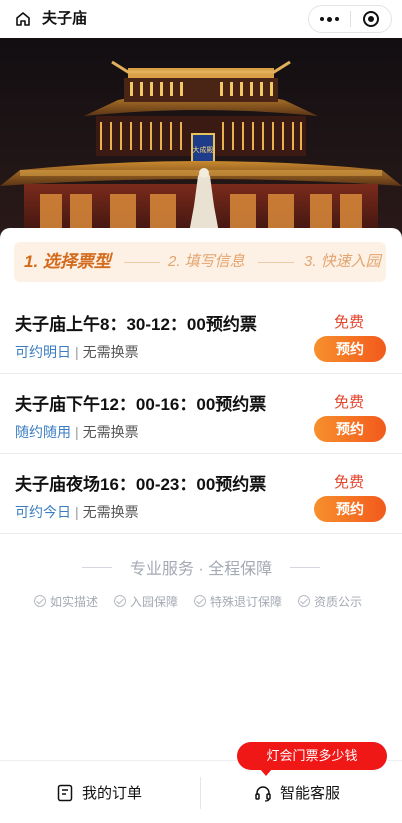  I want to click on ticket-item-morning: 夫子庙上午8：30-12：00预约票 免费 可约明日 | 无需换票 预约, so click(201, 334).